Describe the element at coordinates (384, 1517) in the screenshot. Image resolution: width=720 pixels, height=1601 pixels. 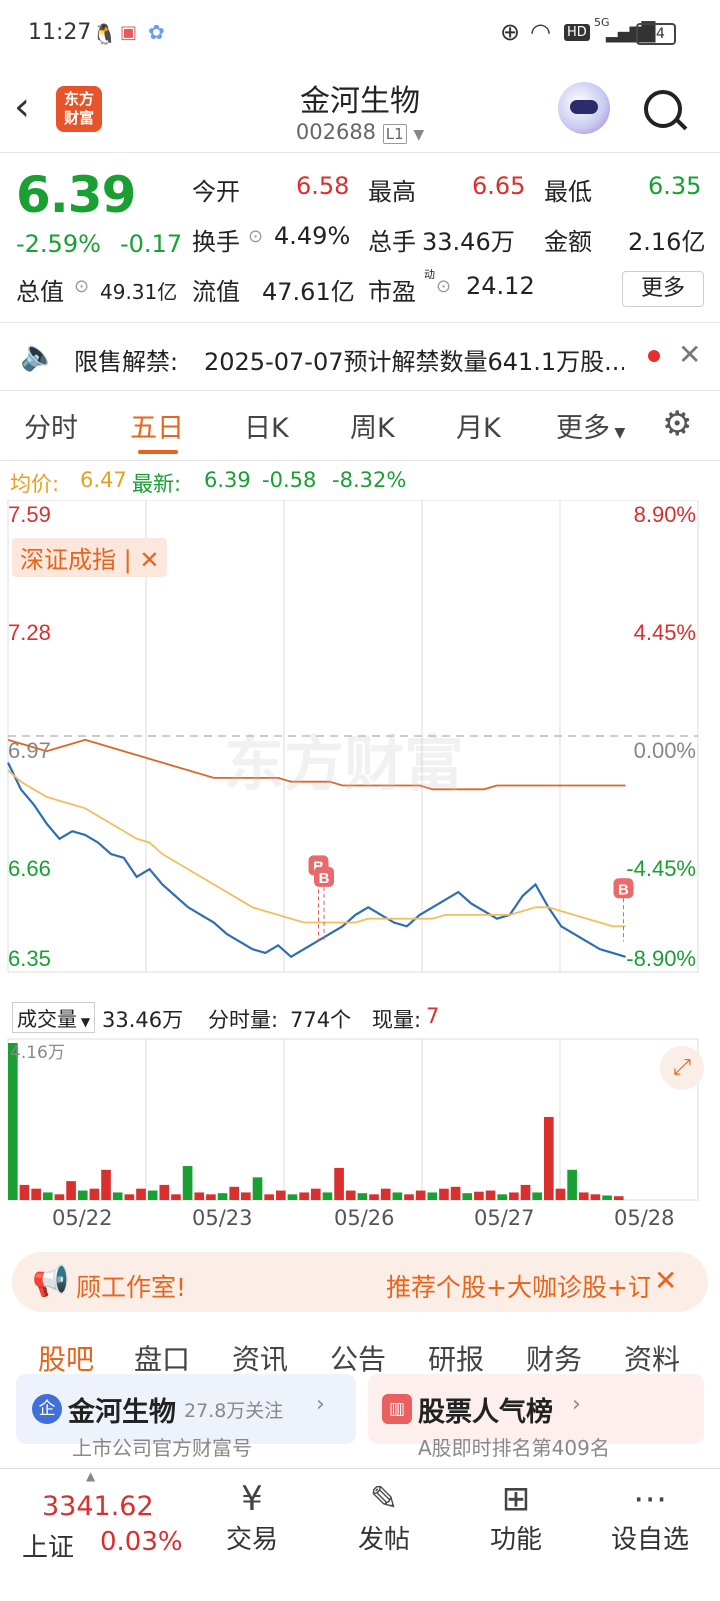
I see `nav-post: ✎ 发帖` at that location.